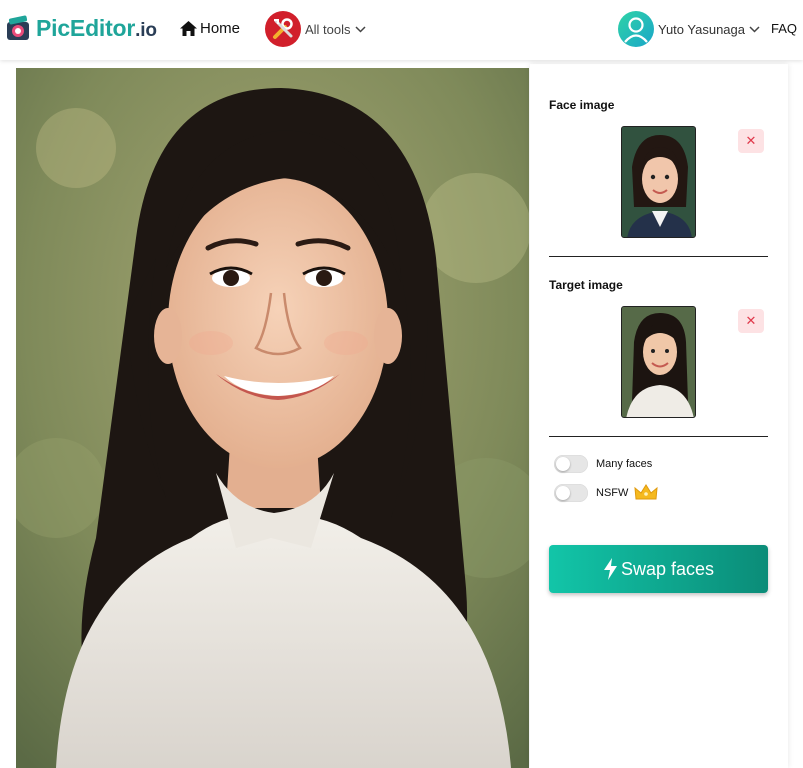 This screenshot has height=768, width=803. I want to click on nsfw-toggle, so click(571, 493).